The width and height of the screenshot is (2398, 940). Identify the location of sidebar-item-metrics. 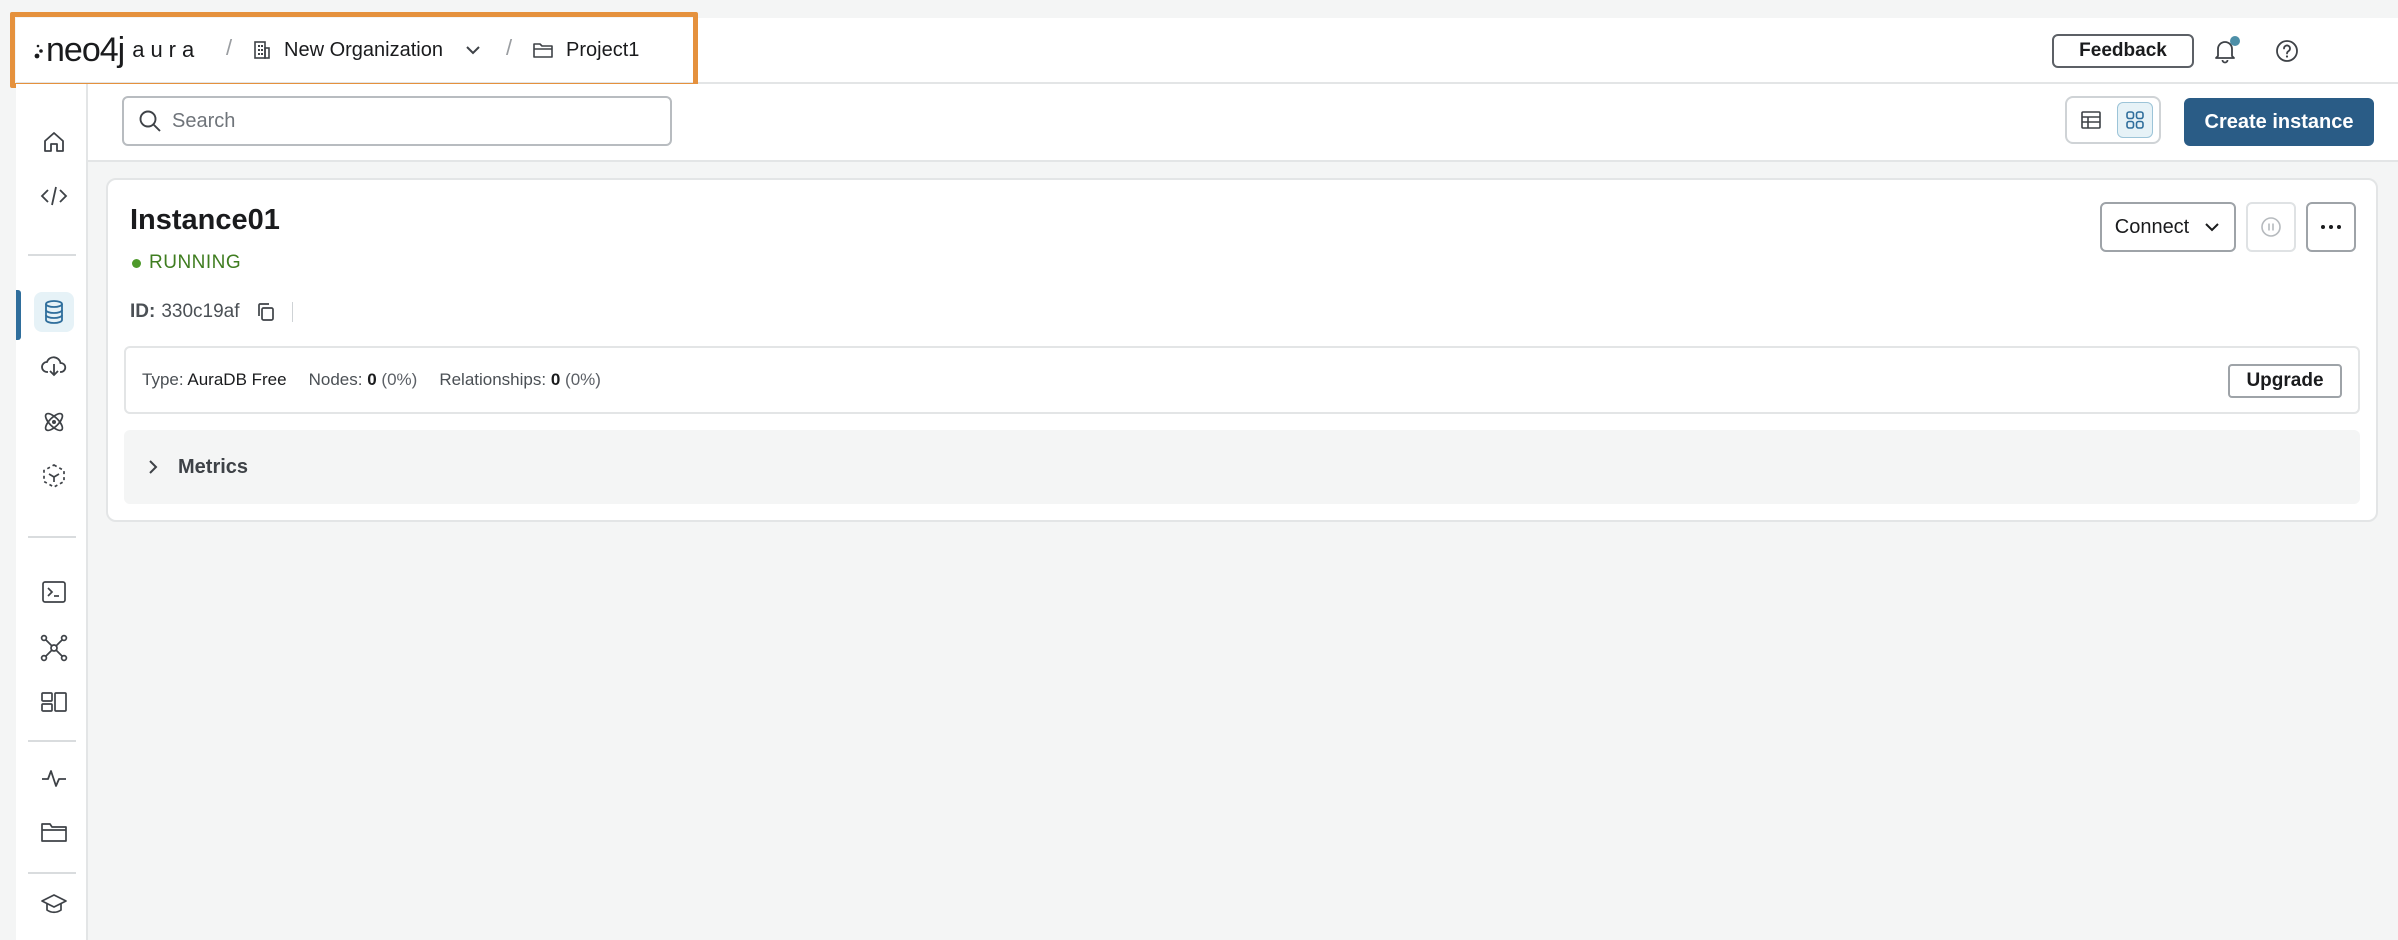
(54, 778).